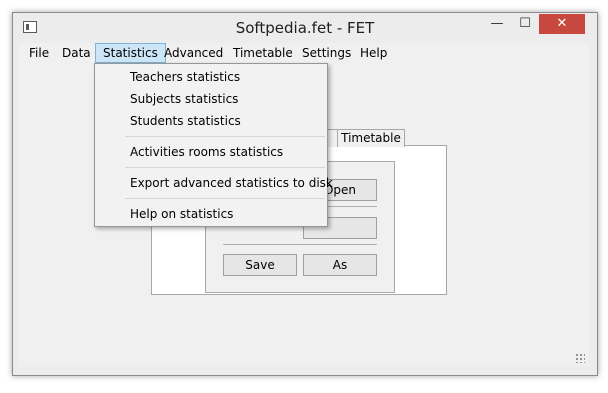 Image resolution: width=608 pixels, height=393 pixels. What do you see at coordinates (580, 358) in the screenshot?
I see `resize-grip` at bounding box center [580, 358].